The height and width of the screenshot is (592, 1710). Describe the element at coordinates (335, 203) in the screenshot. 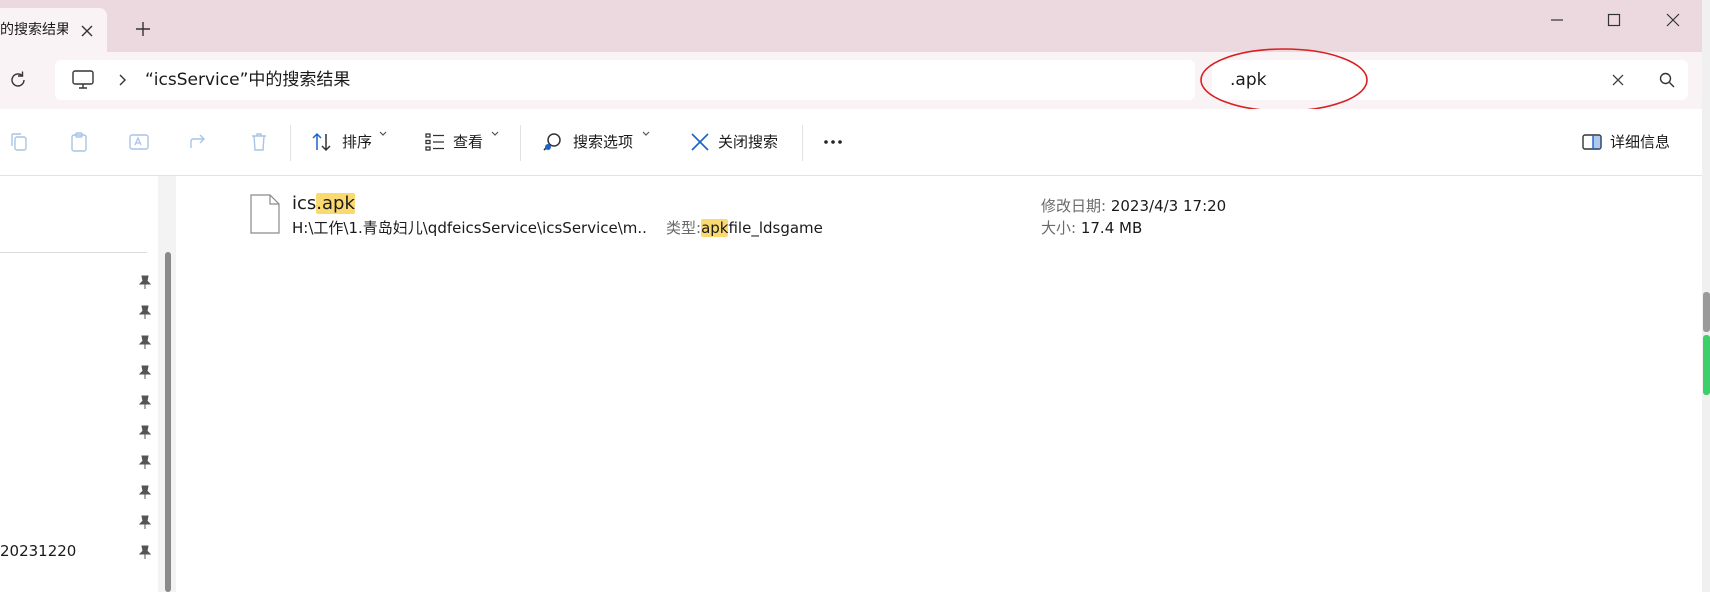

I see `file-name-match: .apk` at that location.